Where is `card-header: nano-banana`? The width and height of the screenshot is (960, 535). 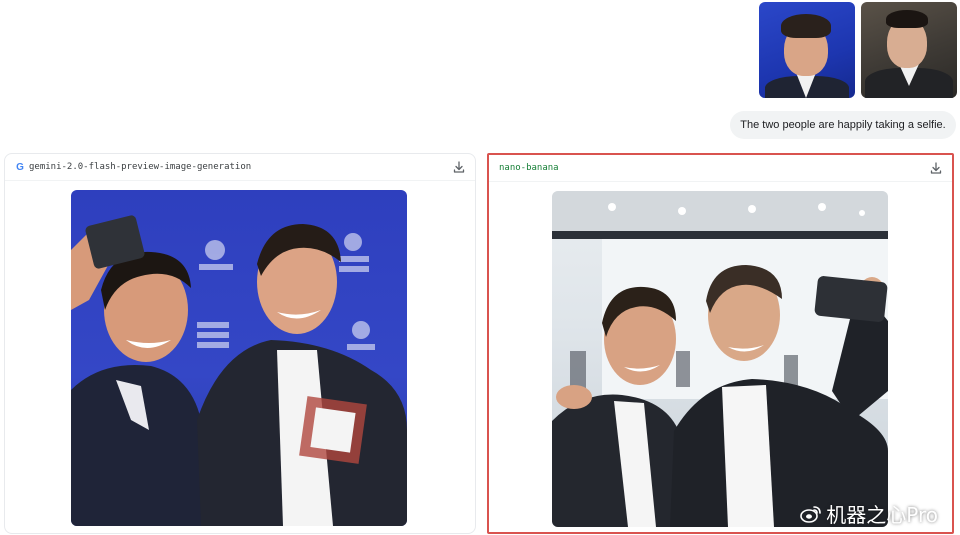
card-header: nano-banana is located at coordinates (720, 168).